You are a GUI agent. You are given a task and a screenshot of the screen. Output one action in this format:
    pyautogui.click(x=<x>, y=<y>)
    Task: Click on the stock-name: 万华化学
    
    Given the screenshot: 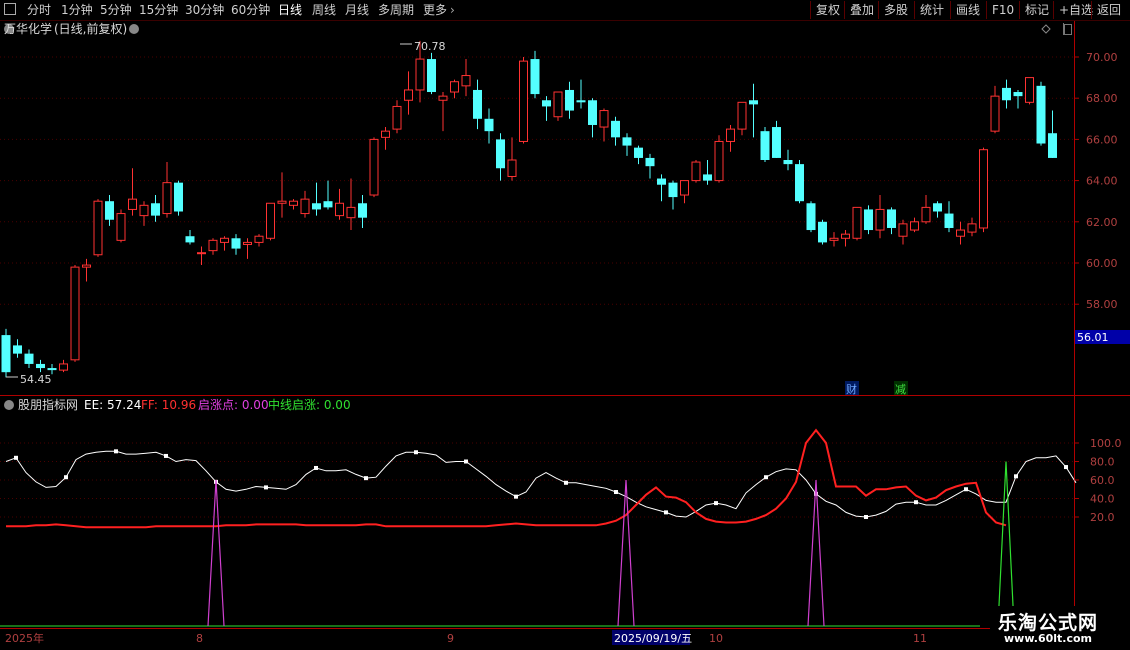 What is the action you would take?
    pyautogui.click(x=28, y=28)
    